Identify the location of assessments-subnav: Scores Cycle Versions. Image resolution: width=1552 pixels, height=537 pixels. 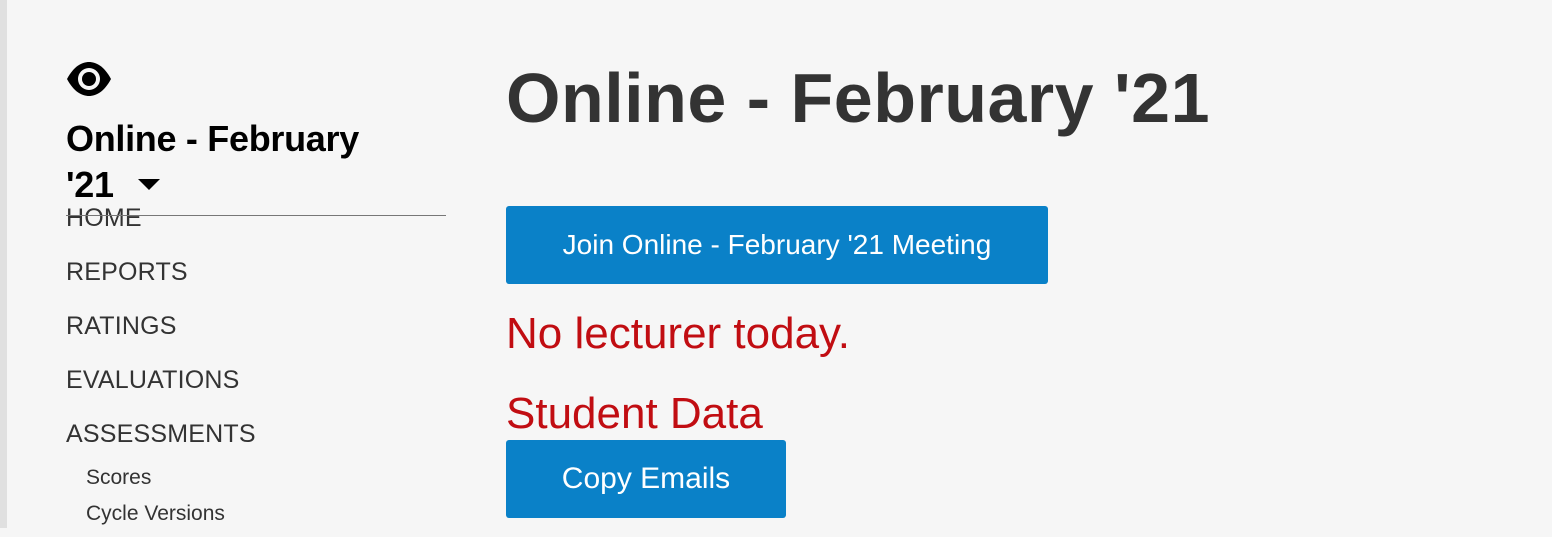
(155, 501).